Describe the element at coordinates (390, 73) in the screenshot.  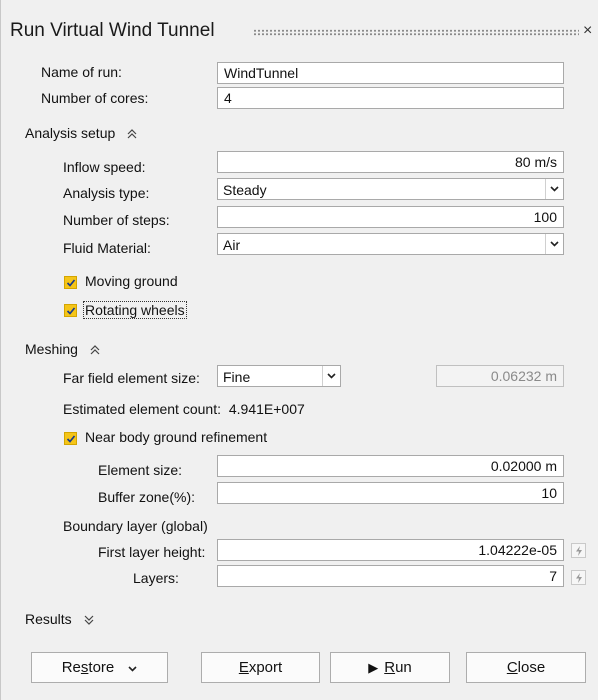
I see `run-name-input` at that location.